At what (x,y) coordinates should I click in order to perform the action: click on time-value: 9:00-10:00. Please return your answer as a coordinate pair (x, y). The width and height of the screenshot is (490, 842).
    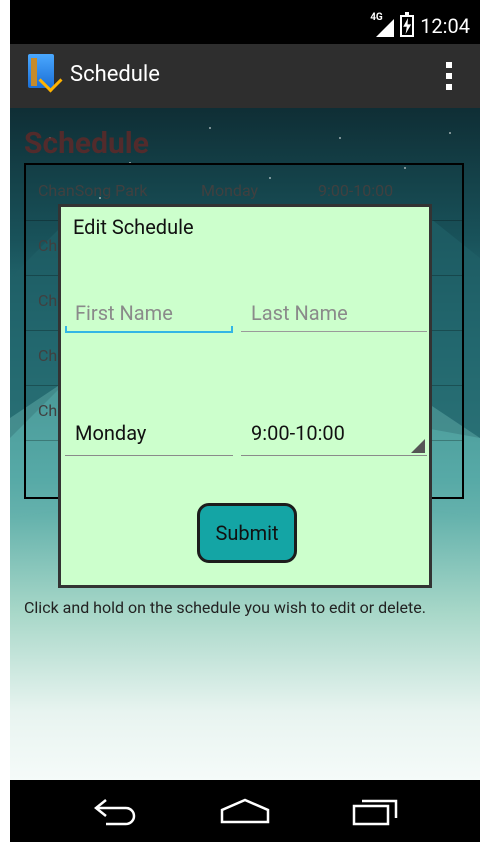
    Looking at the image, I should click on (298, 433).